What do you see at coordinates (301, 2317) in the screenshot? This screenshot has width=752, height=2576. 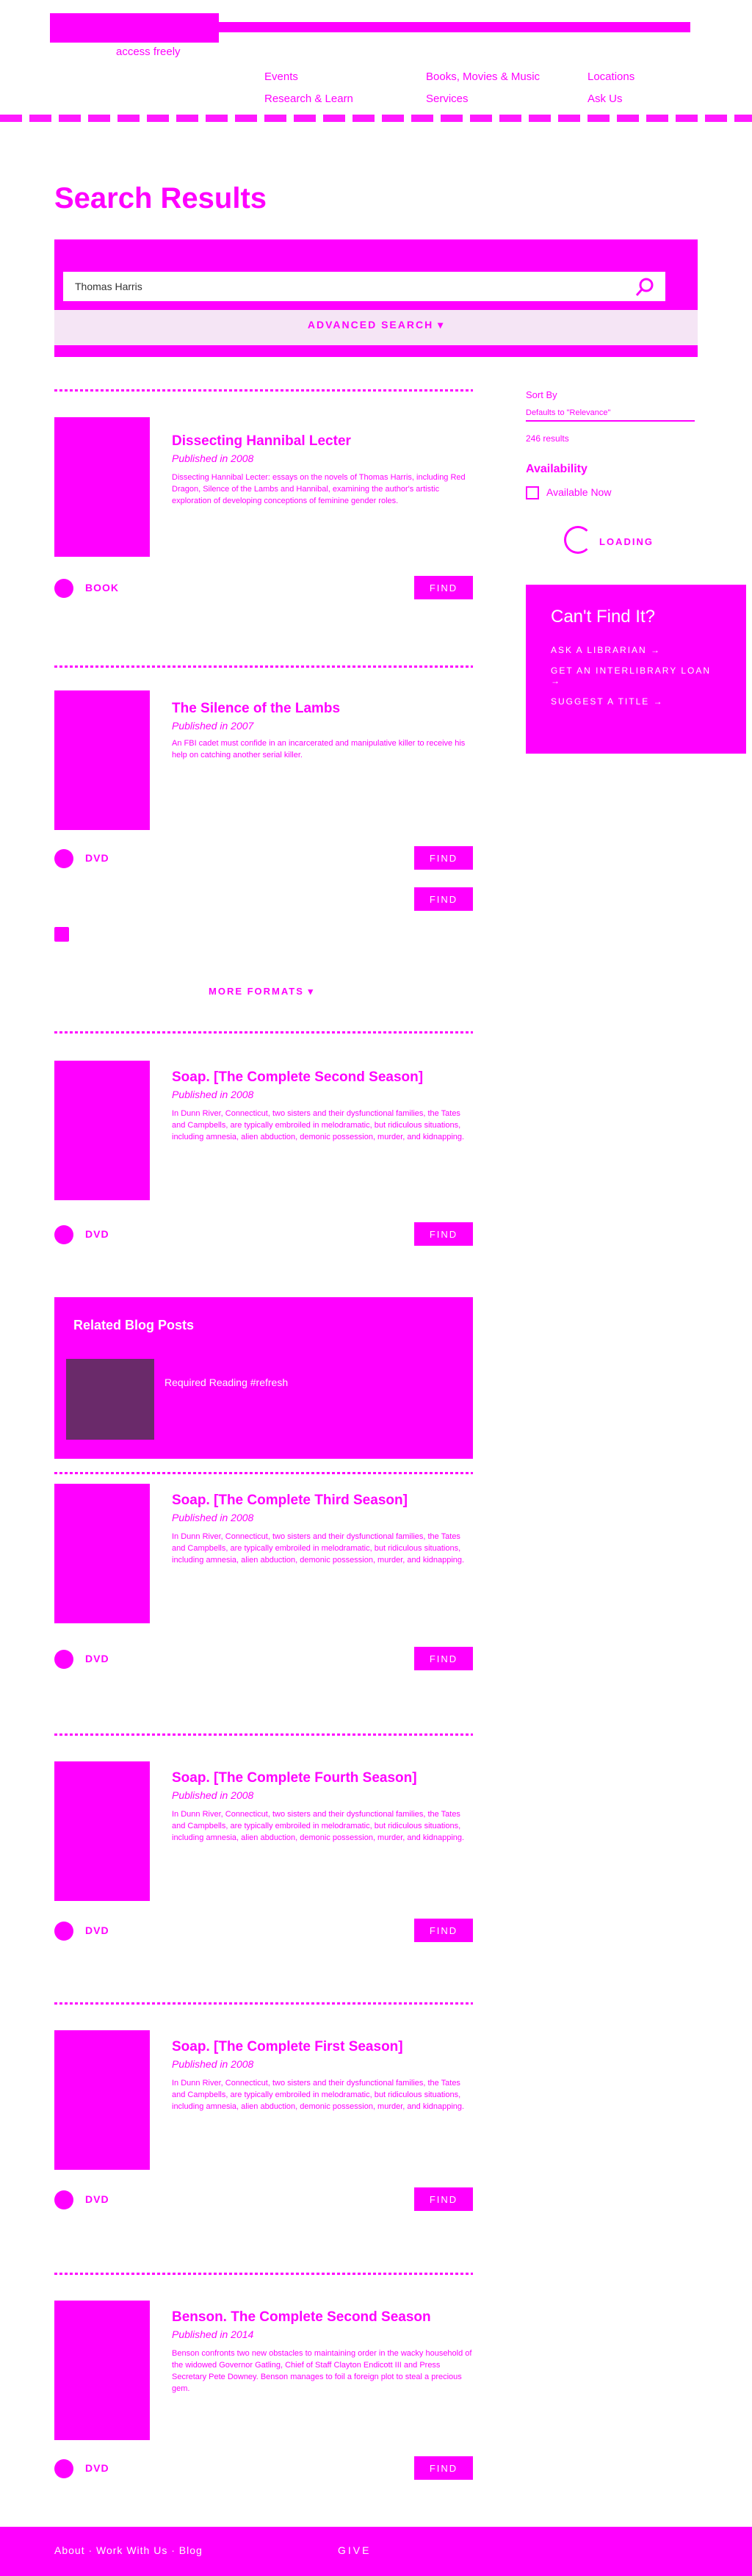 I see `result-title: Benson. The Complete Second Season` at bounding box center [301, 2317].